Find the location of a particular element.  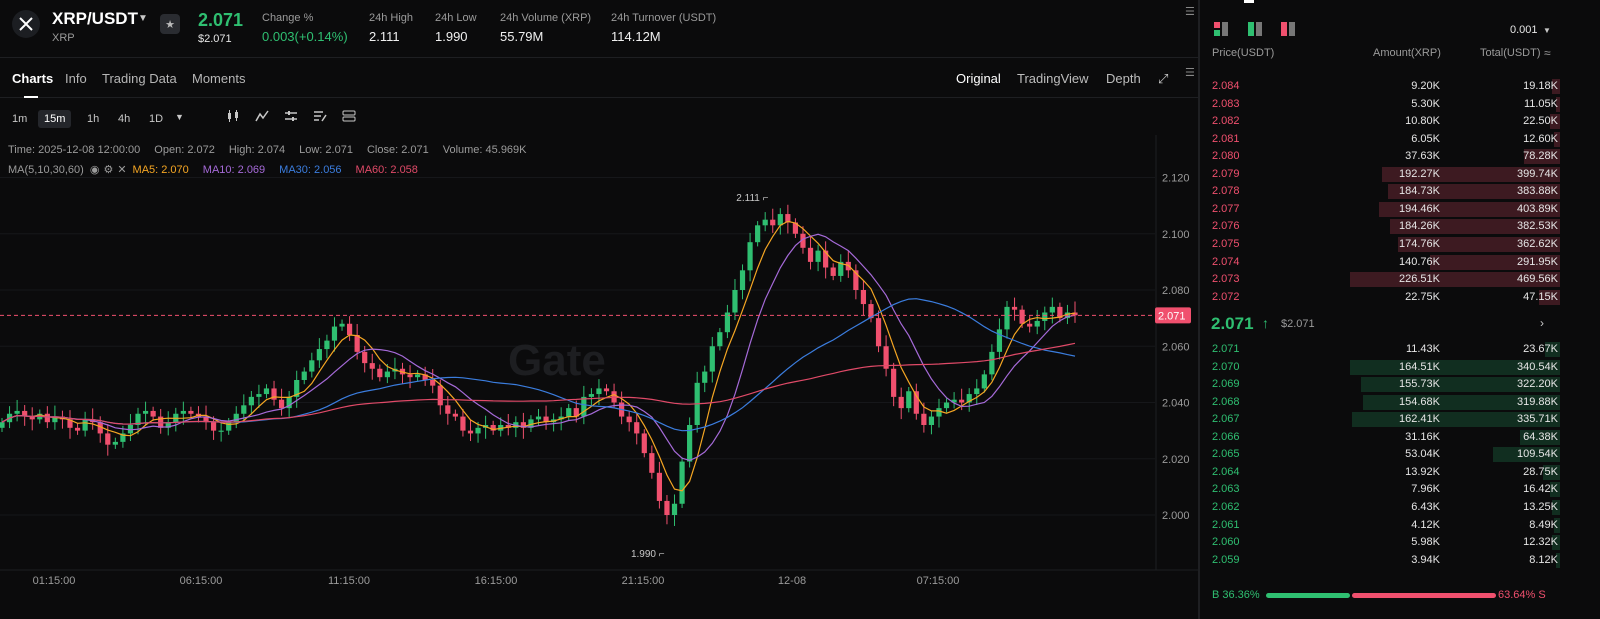

high-marker: 2.111 ⌐ is located at coordinates (752, 198).